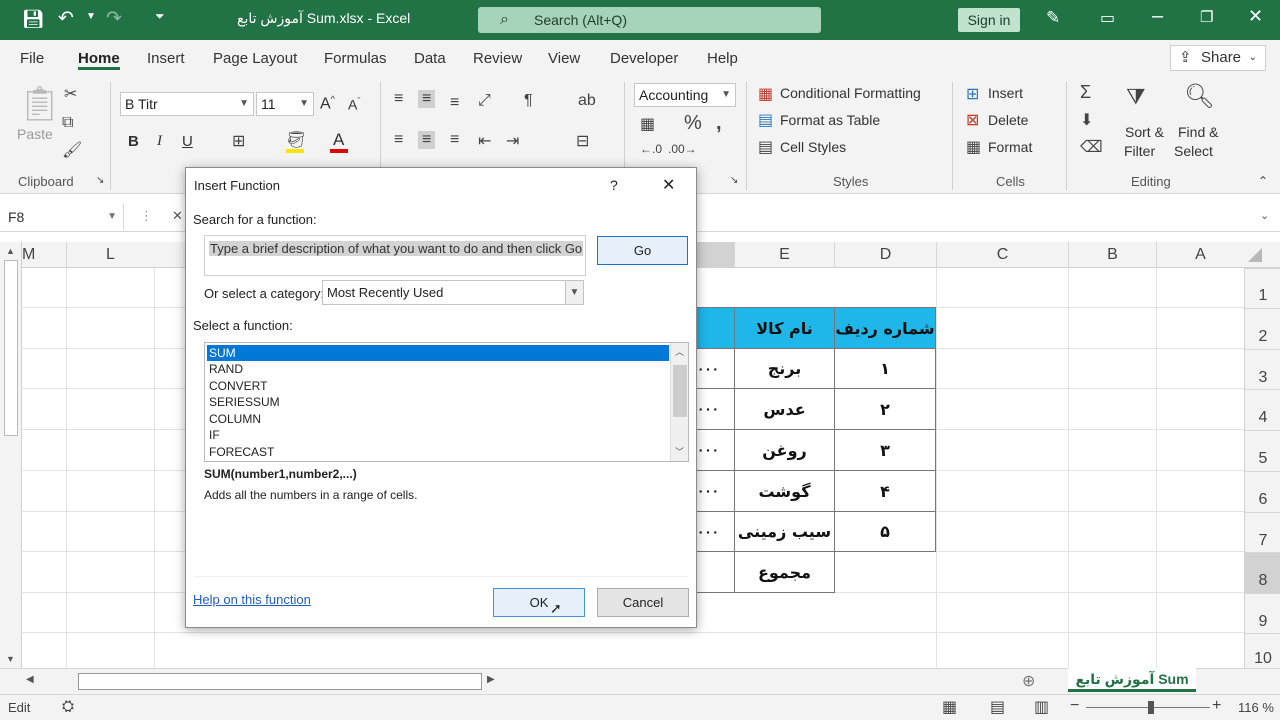 This screenshot has height=720, width=1280. Describe the element at coordinates (649, 20) in the screenshot. I see `search-box: ⌕ Search (Alt+Q)` at that location.